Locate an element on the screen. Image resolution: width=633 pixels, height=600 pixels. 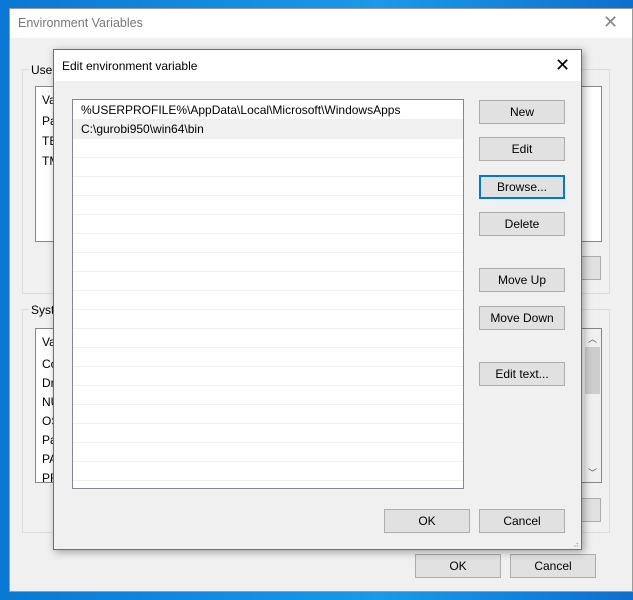
cancel-button: Cancel is located at coordinates (522, 521).